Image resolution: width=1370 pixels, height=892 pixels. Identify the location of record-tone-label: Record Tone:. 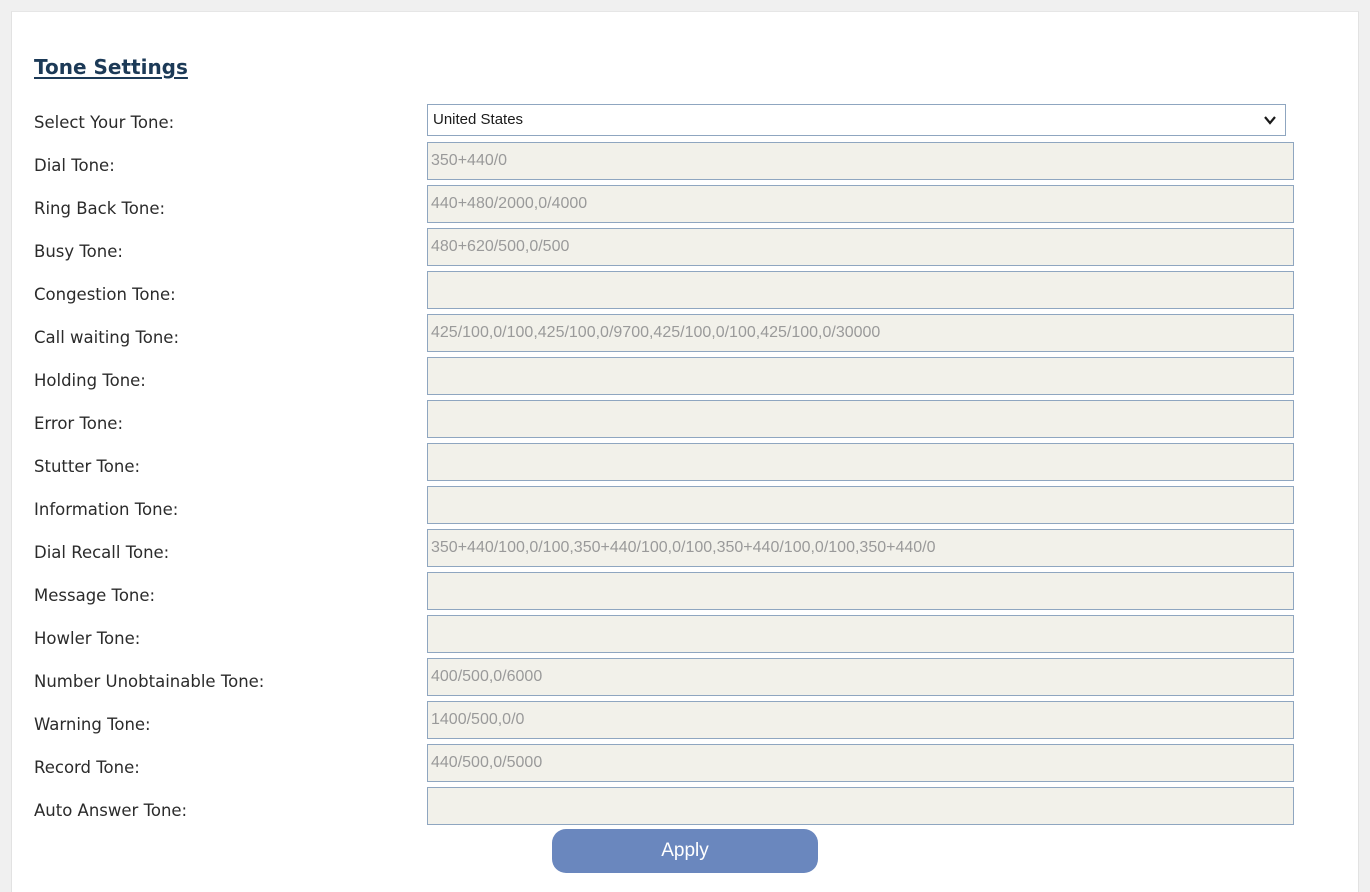
(87, 767).